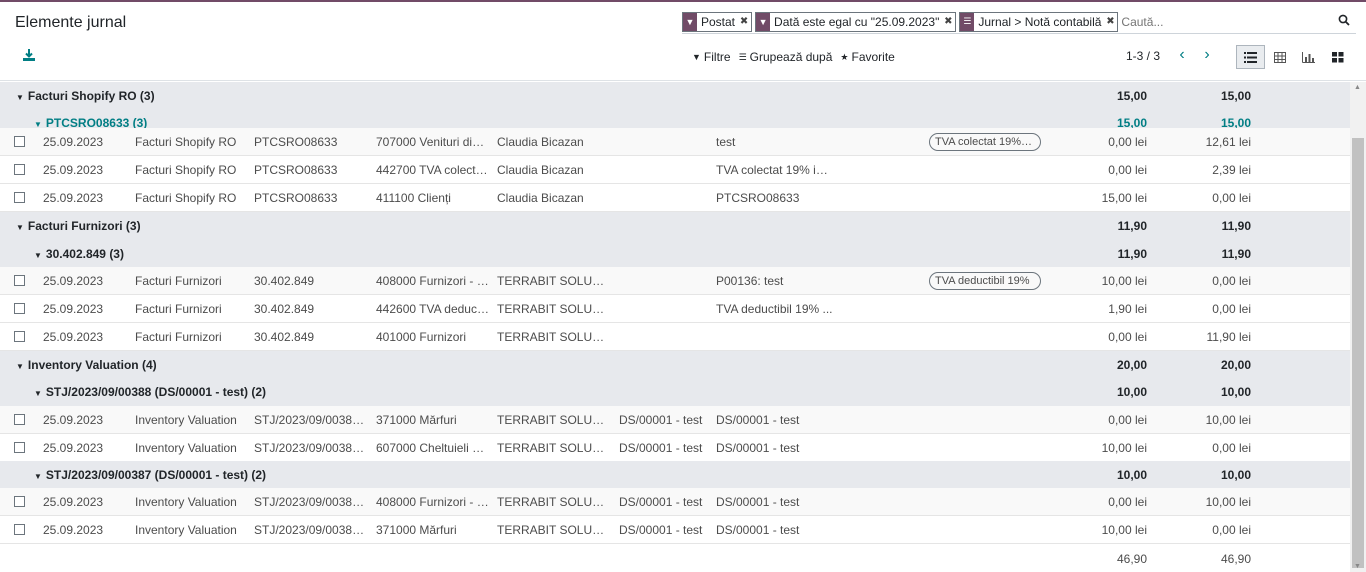  I want to click on group-header: ▼ Facturi Furnizori (3), so click(78, 226).